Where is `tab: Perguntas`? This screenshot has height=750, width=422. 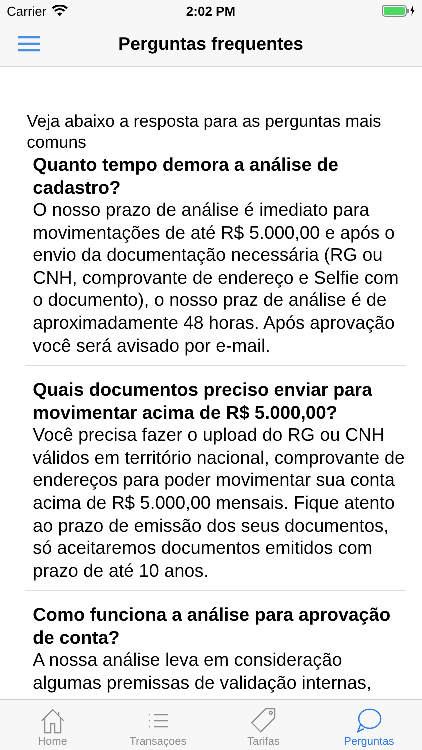 tab: Perguntas is located at coordinates (369, 725).